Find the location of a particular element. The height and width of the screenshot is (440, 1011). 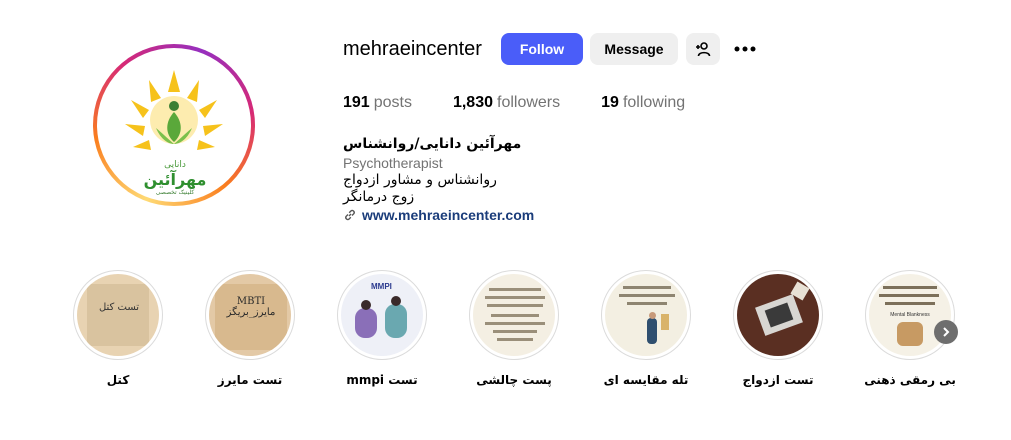

following-stat: 19 following is located at coordinates (643, 103).